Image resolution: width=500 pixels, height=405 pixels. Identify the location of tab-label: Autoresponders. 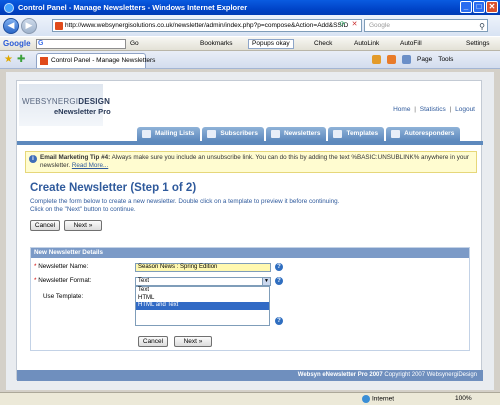
(429, 133).